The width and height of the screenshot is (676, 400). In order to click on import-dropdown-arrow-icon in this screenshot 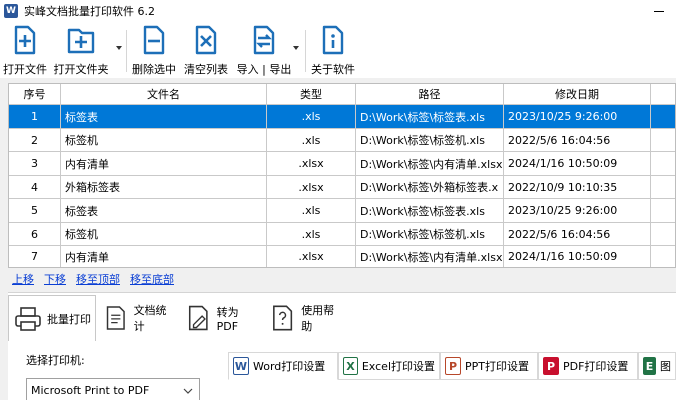, I will do `click(296, 48)`.